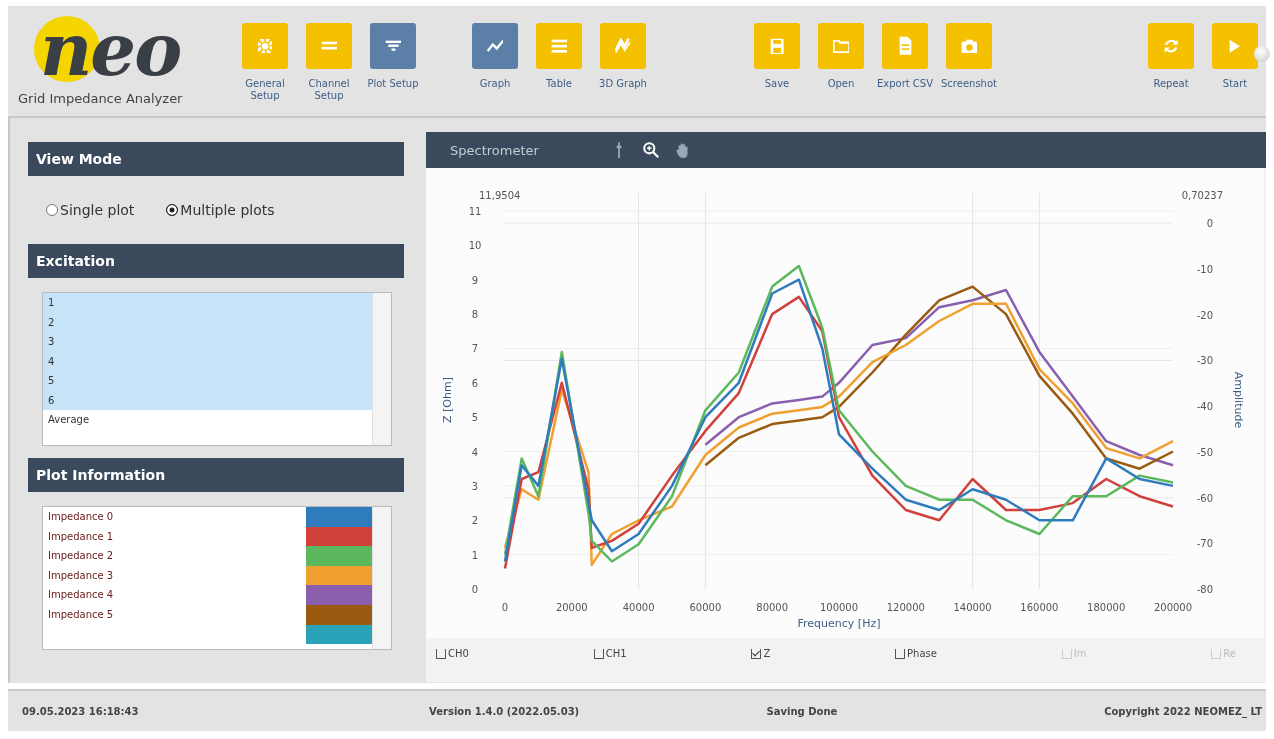  I want to click on axis-tick-label: -10, so click(1204, 269).